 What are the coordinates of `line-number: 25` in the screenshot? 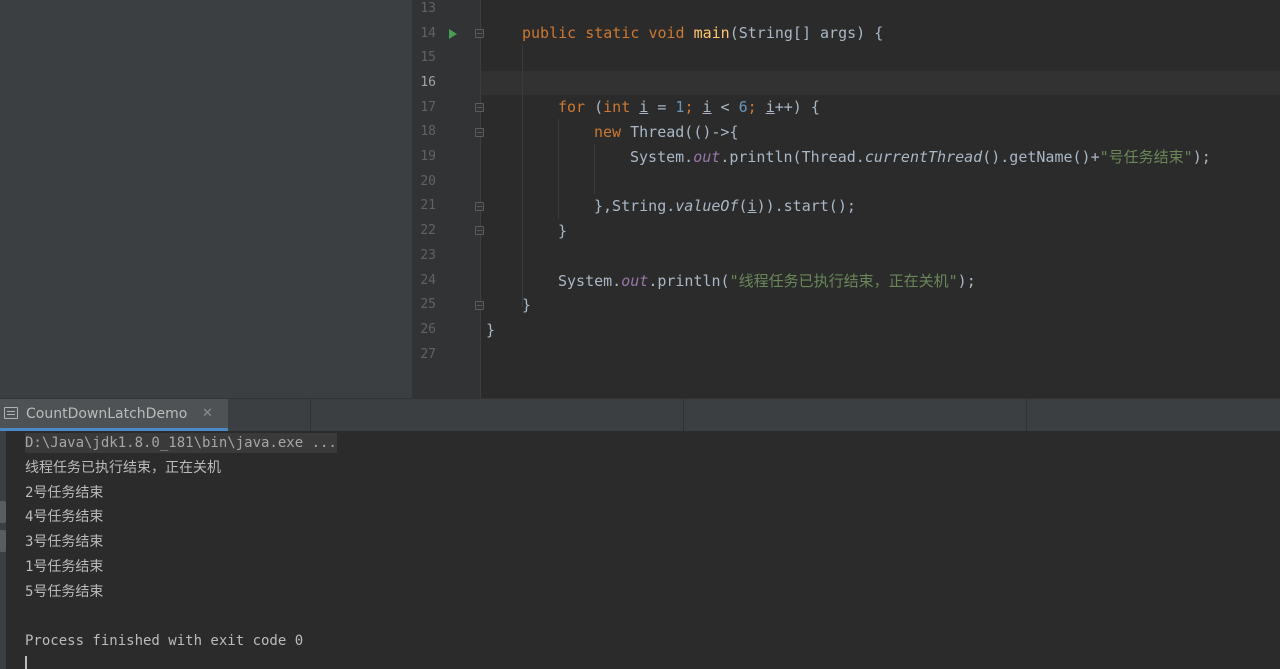 It's located at (428, 304).